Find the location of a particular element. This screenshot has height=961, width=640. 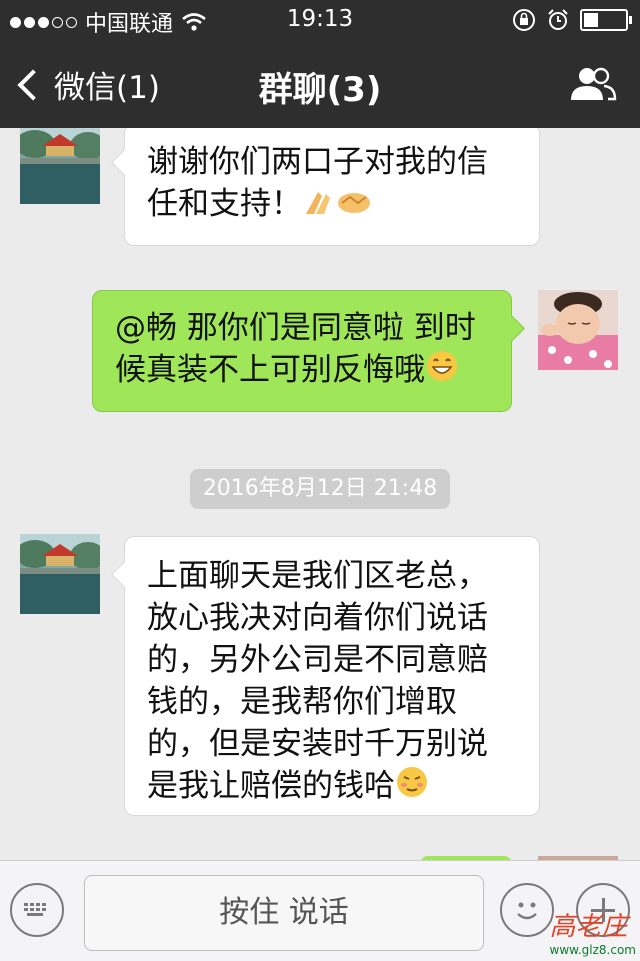

nav-bar: 微信(1) 群聊(3) is located at coordinates (320, 84).